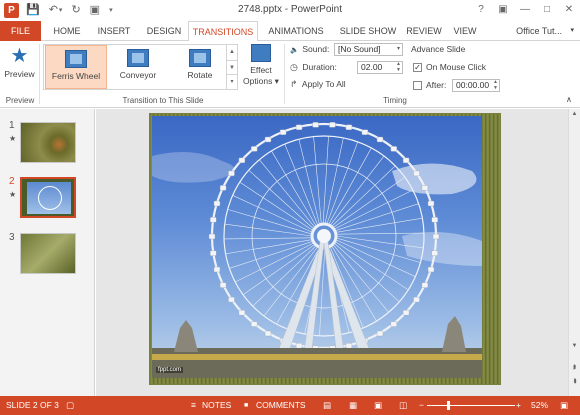 Image resolution: width=580 pixels, height=415 pixels. I want to click on help-icon: ?, so click(481, 10).